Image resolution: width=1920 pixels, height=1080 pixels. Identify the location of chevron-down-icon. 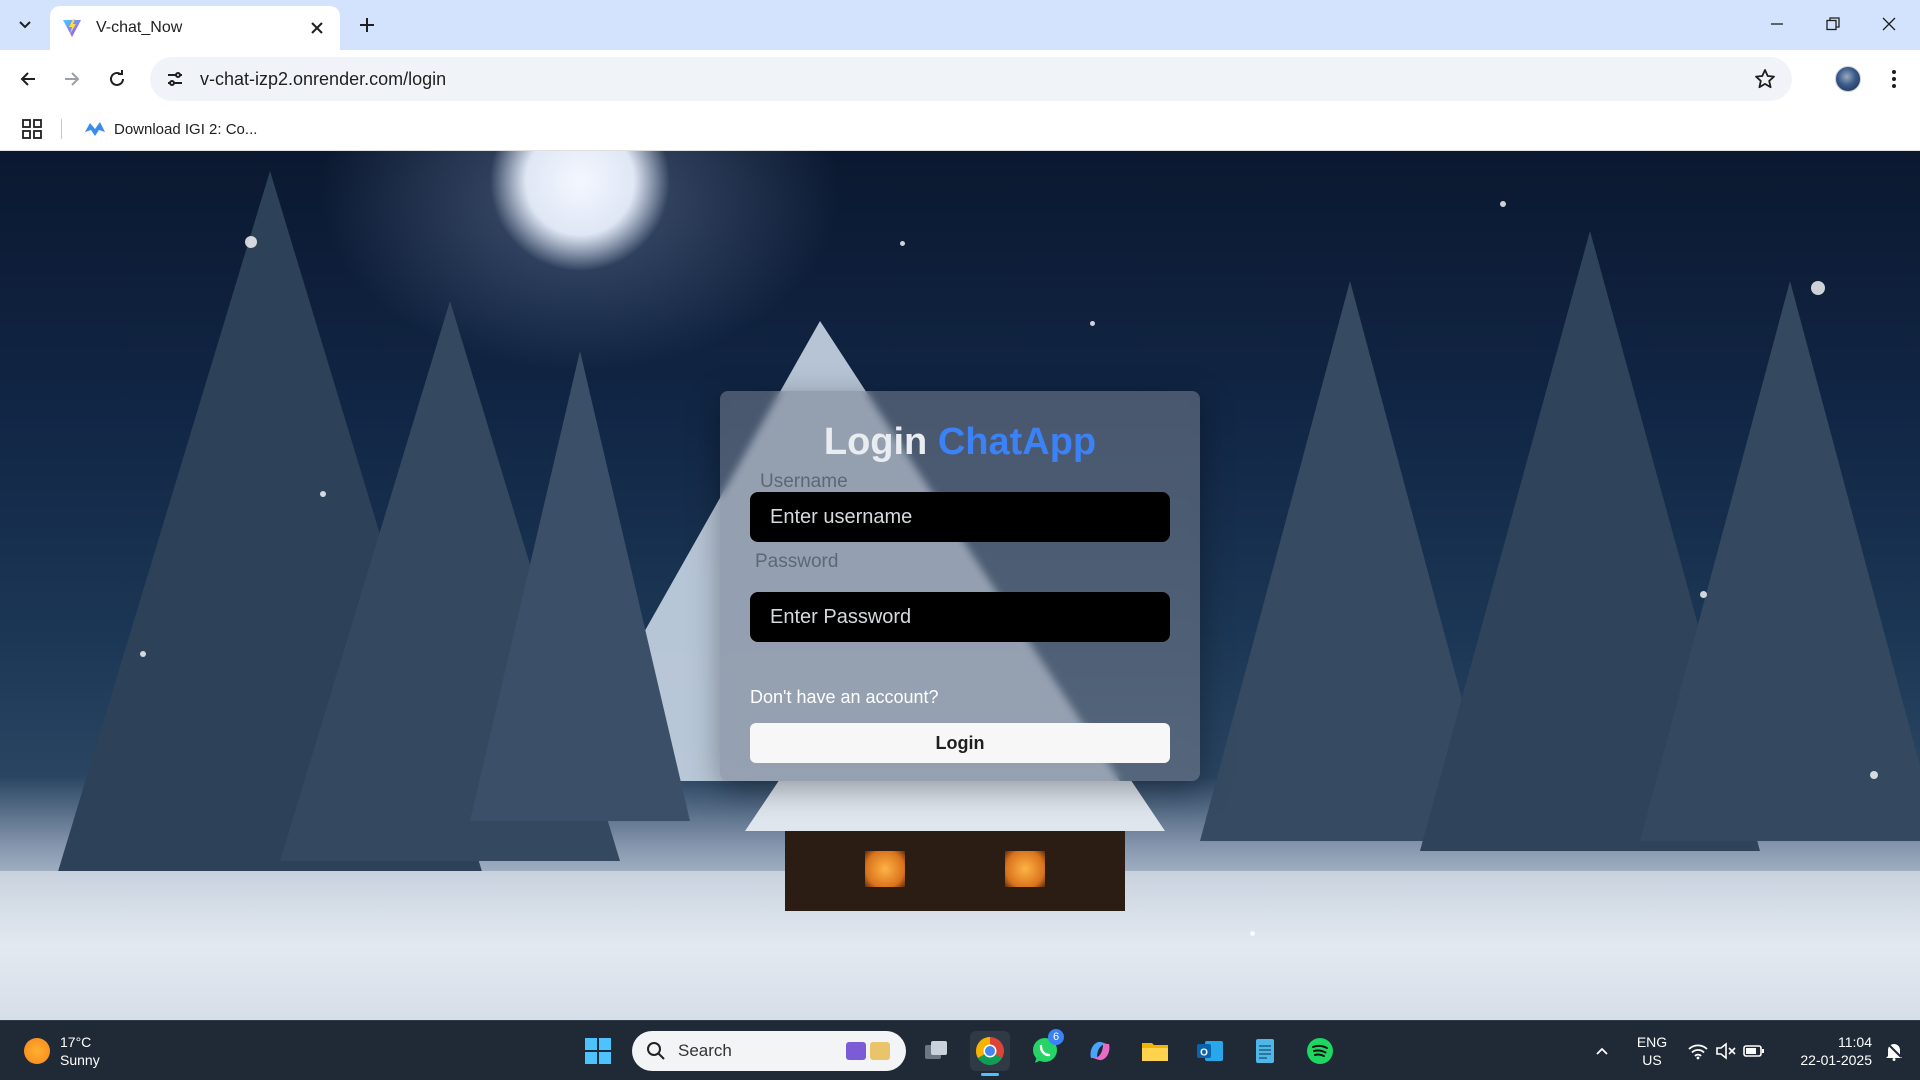
(25, 25).